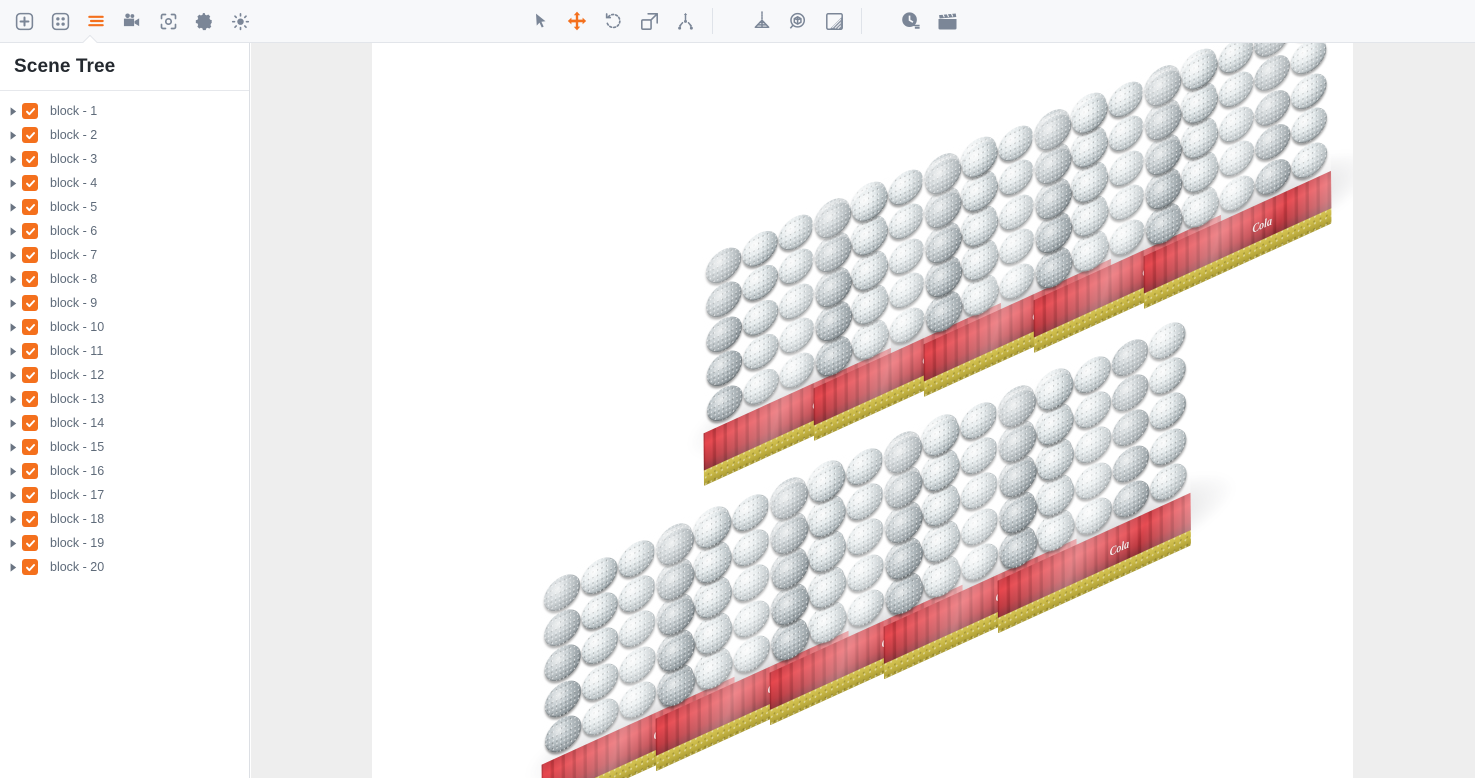 Image resolution: width=1475 pixels, height=778 pixels. I want to click on inspect-3d-icon, so click(798, 21).